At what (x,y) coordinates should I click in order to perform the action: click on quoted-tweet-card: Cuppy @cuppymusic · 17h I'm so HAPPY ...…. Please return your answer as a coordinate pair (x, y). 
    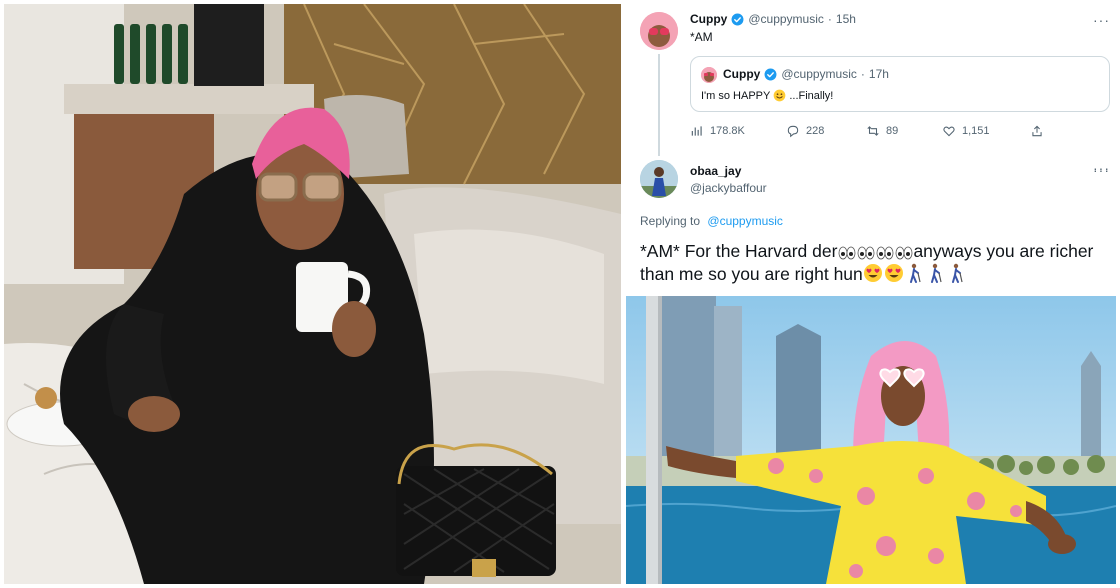
    Looking at the image, I should click on (900, 84).